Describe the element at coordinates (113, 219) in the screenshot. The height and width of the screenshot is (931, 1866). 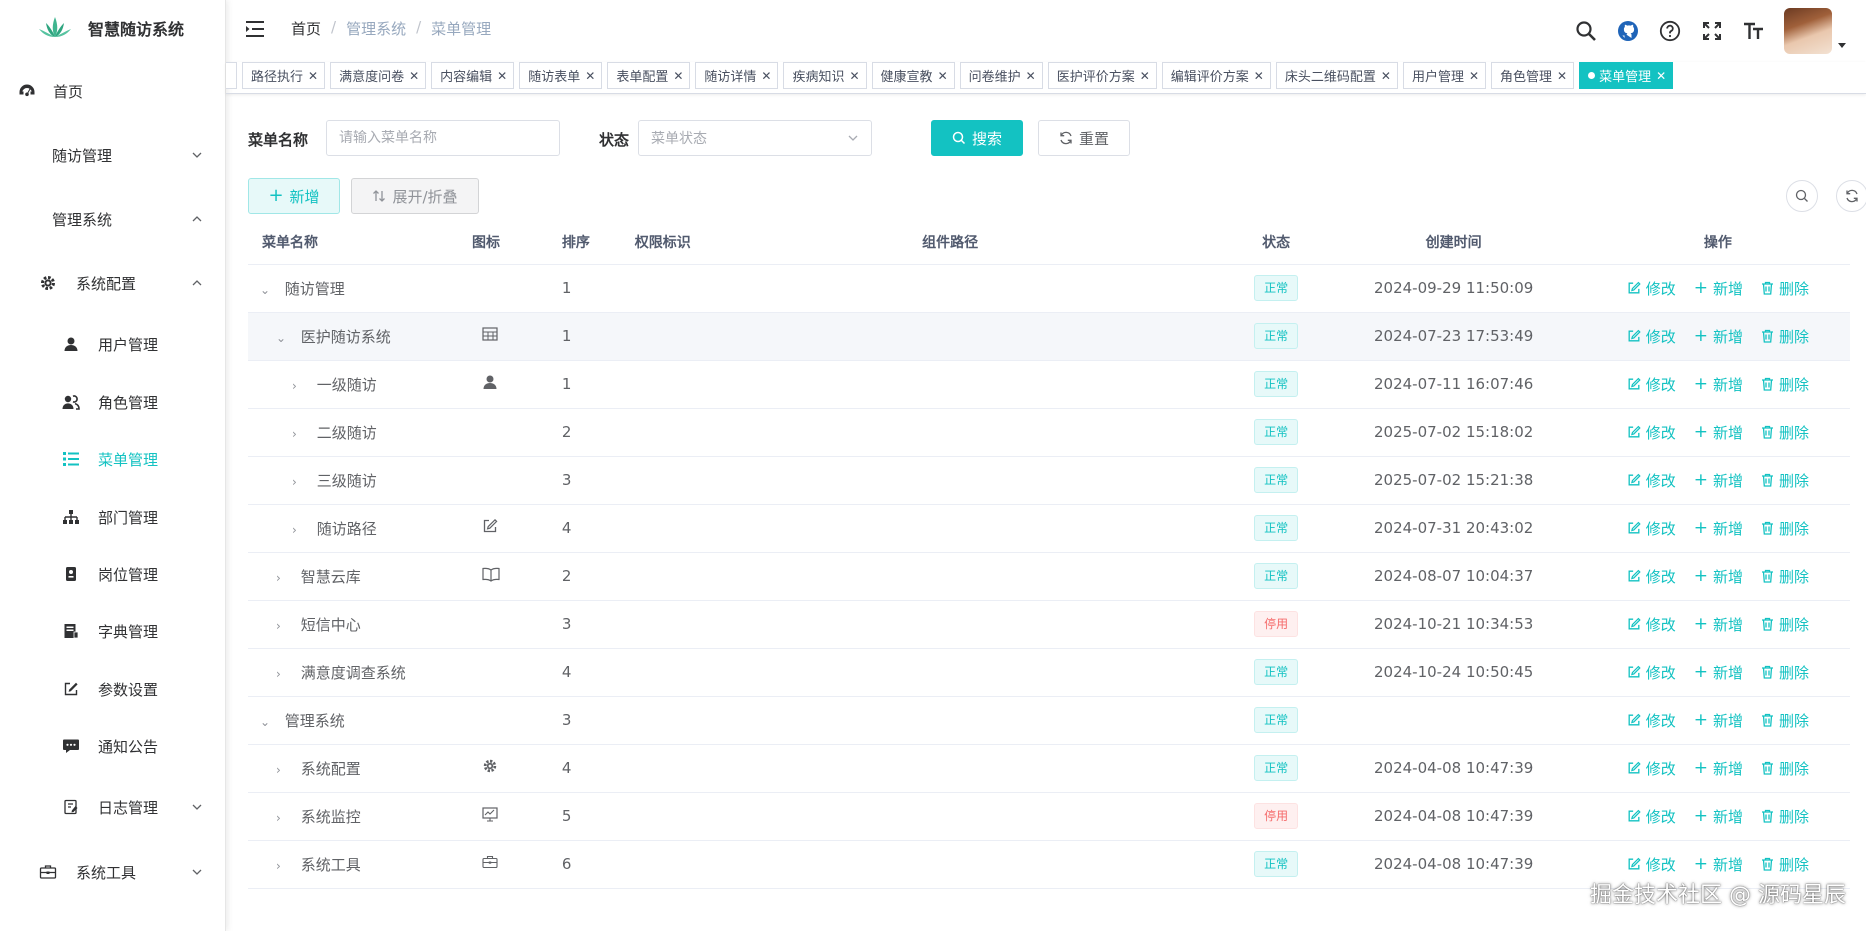
I see `sidebar-item-admin-system: 管理系统` at that location.